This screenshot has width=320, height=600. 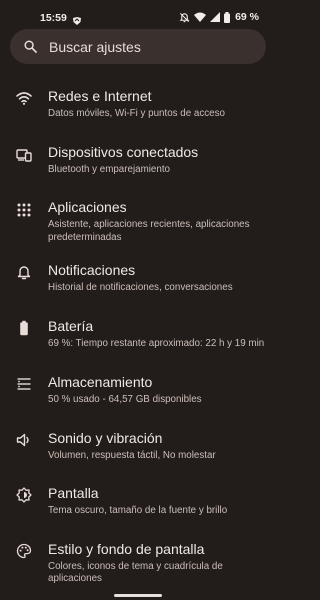 I want to click on battery-status-icon, so click(x=227, y=17).